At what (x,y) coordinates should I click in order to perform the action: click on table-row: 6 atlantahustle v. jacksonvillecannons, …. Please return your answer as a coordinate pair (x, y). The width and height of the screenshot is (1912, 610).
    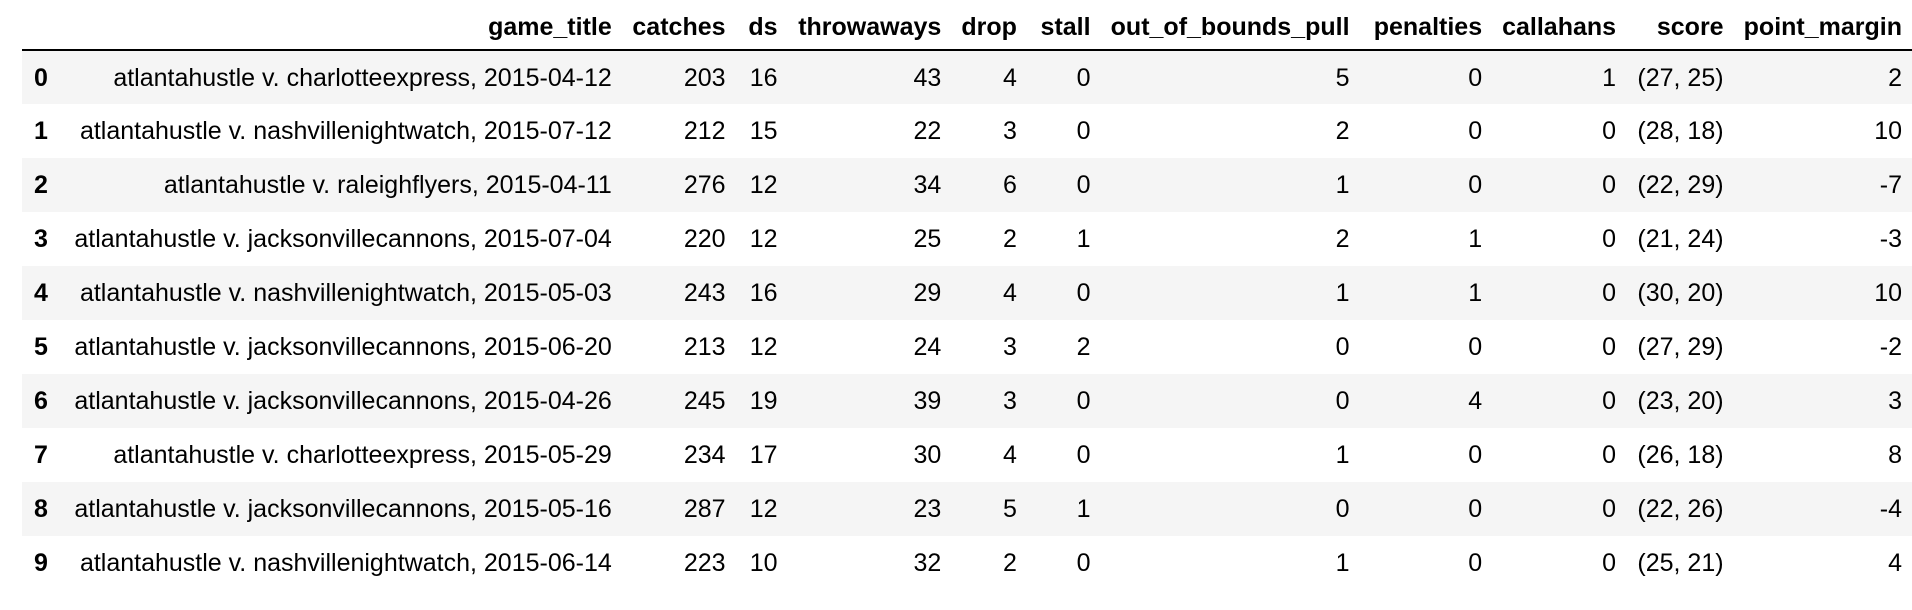
    Looking at the image, I should click on (967, 401).